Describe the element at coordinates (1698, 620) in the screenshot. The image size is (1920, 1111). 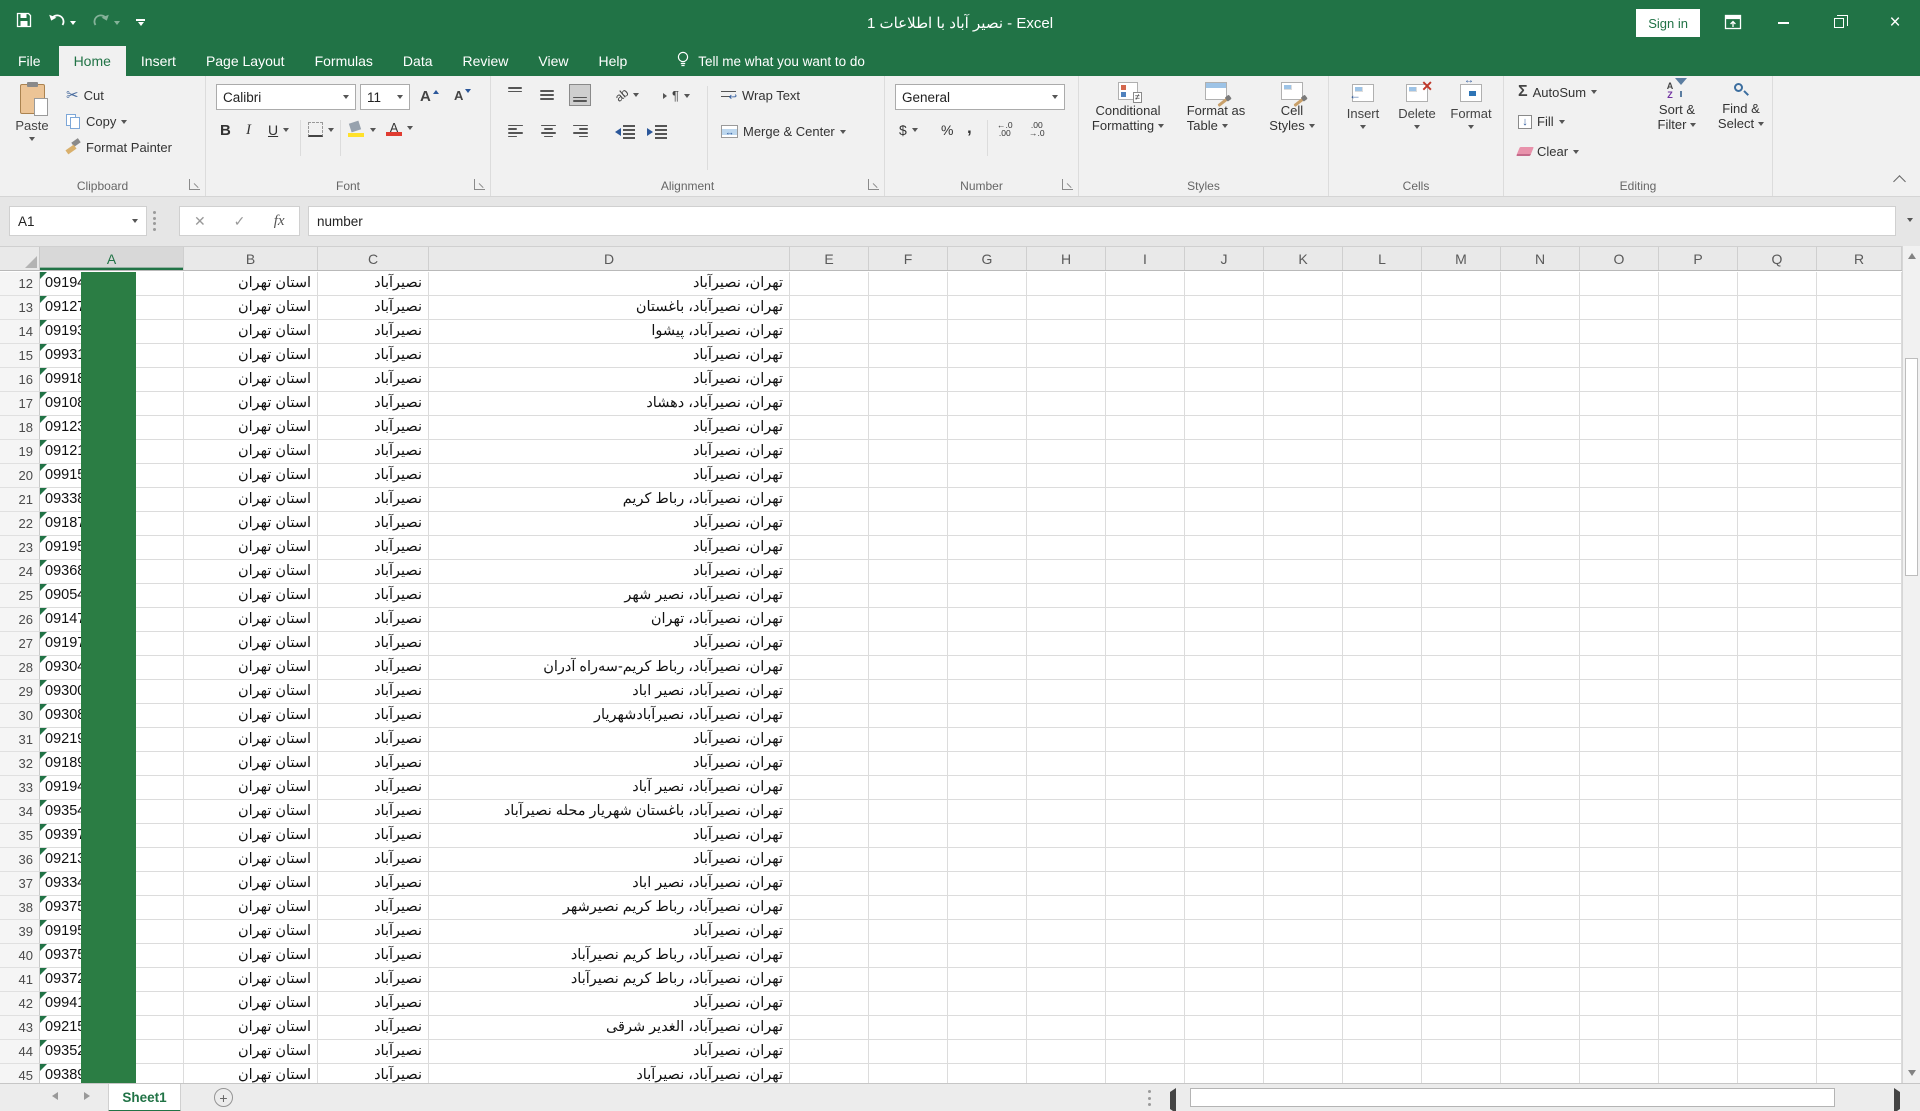
I see `cell-p26` at that location.